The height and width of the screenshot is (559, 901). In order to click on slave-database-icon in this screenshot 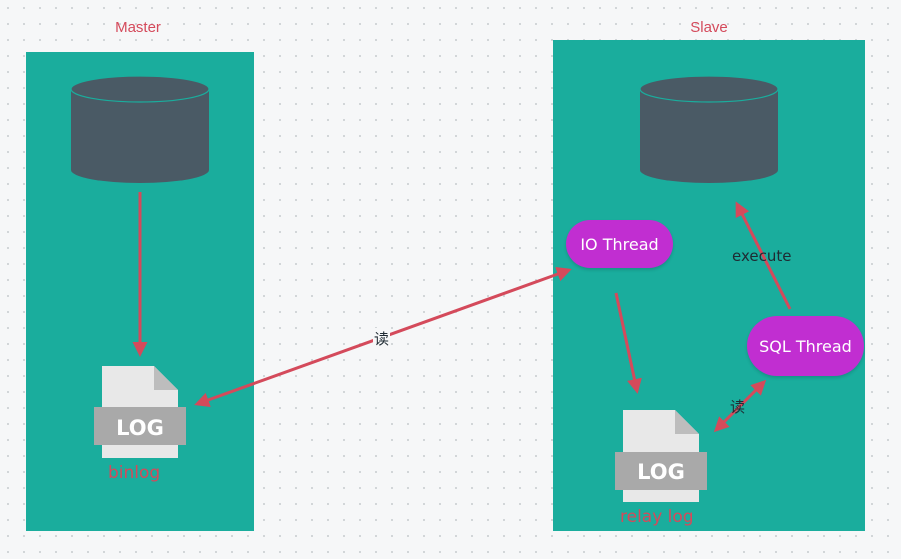, I will do `click(709, 129)`.